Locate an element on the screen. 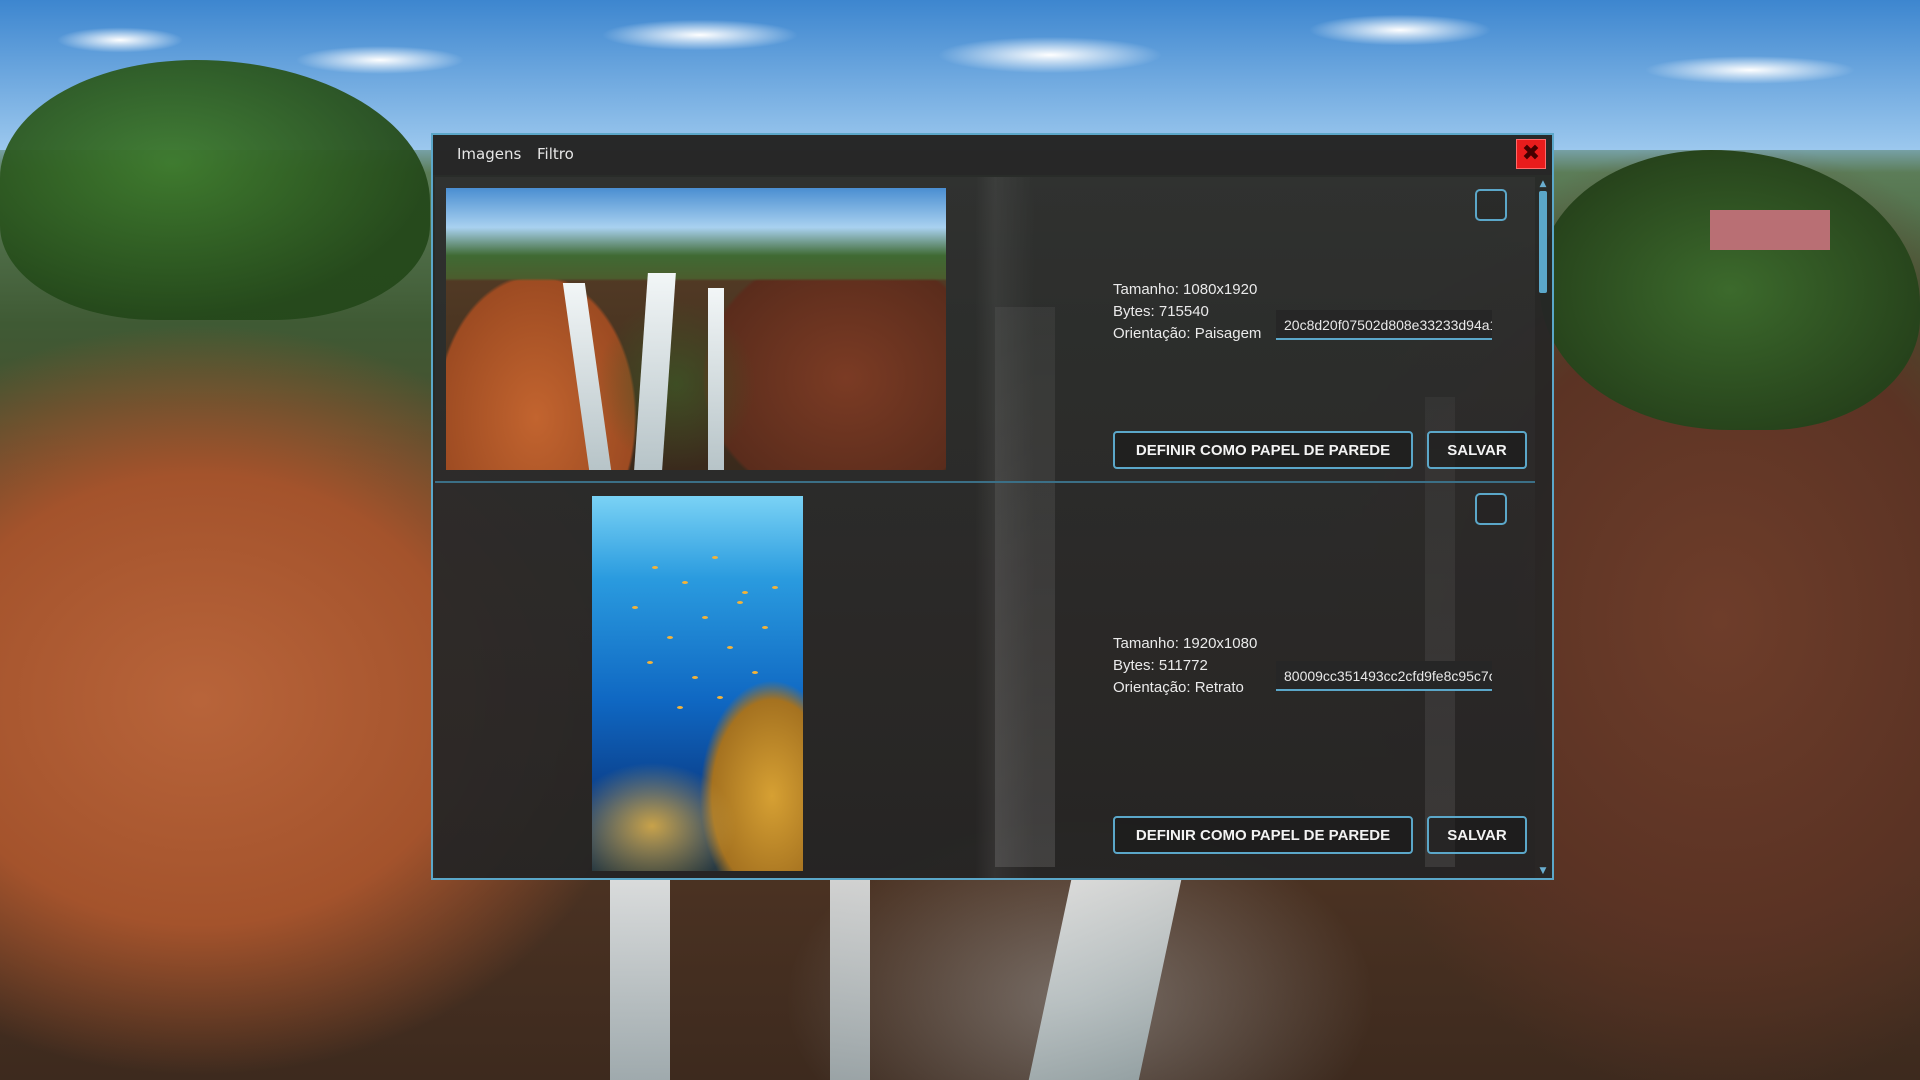  close-icon: ✖ is located at coordinates (1531, 153).